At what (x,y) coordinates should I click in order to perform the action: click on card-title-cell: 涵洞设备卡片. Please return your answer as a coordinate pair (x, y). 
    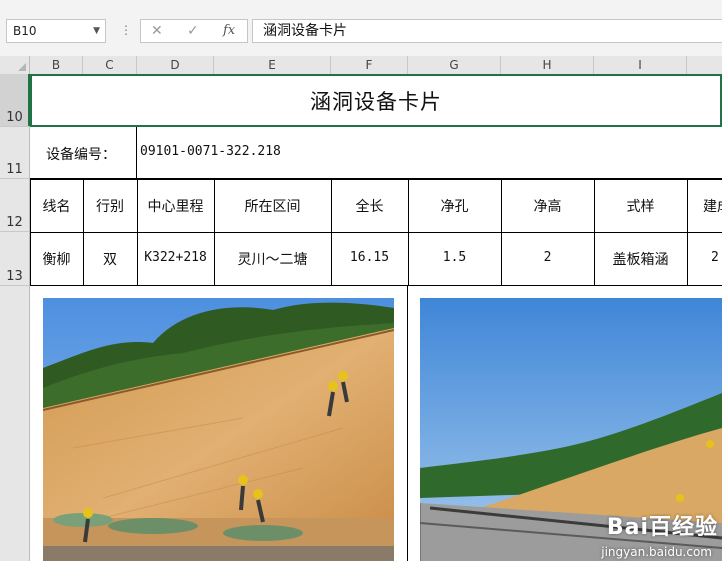
    Looking at the image, I should click on (376, 100).